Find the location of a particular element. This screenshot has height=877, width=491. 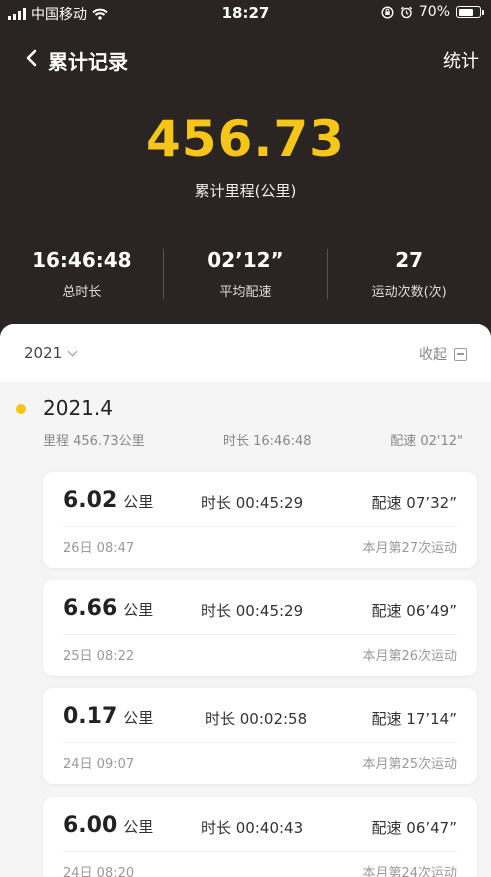

record-date: 25日 08:22 is located at coordinates (99, 656).